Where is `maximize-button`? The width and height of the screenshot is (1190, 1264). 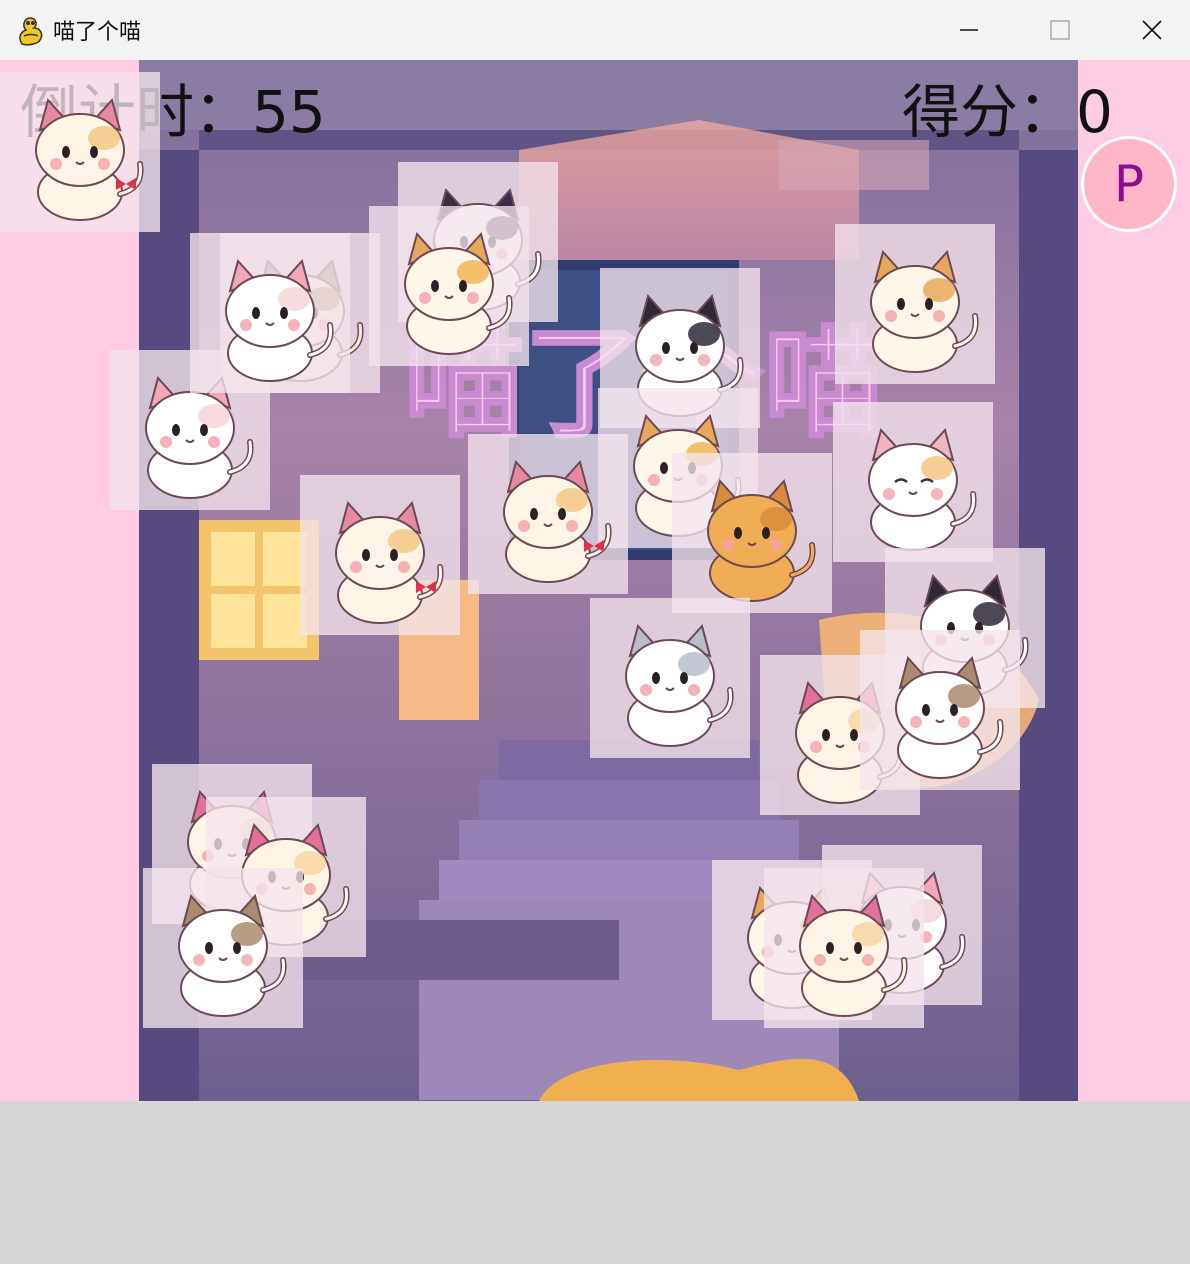
maximize-button is located at coordinates (1060, 30).